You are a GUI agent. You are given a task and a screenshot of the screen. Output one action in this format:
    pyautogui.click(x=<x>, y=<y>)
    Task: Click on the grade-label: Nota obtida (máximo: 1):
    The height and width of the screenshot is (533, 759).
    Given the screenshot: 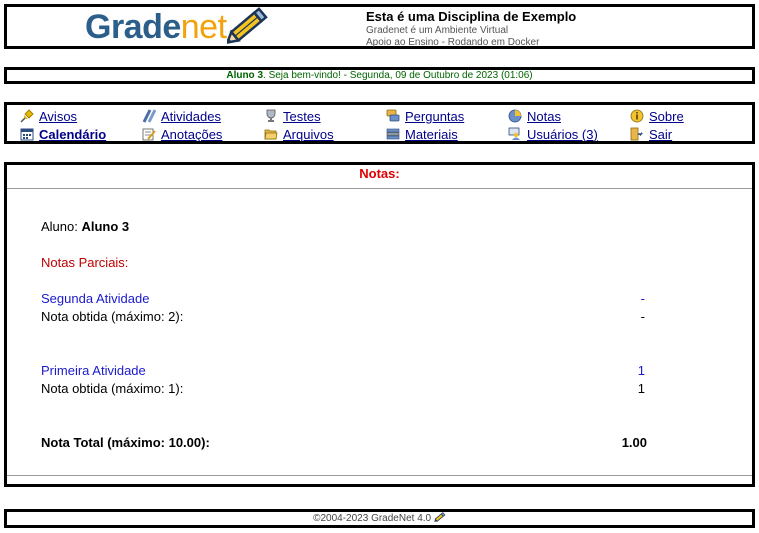 What is the action you would take?
    pyautogui.click(x=112, y=388)
    